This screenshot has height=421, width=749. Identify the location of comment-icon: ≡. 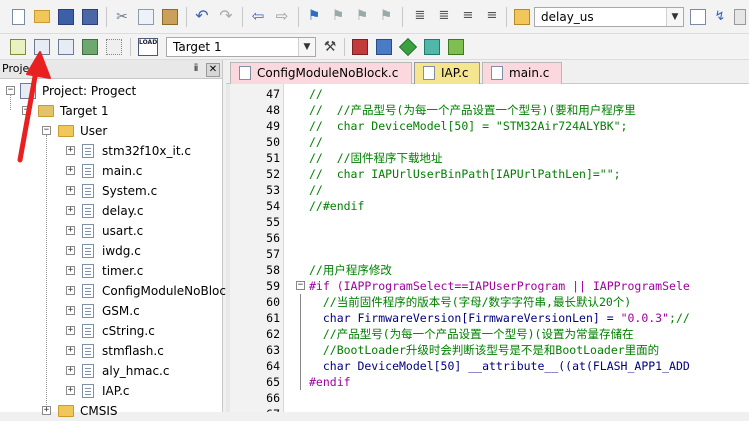
(468, 16).